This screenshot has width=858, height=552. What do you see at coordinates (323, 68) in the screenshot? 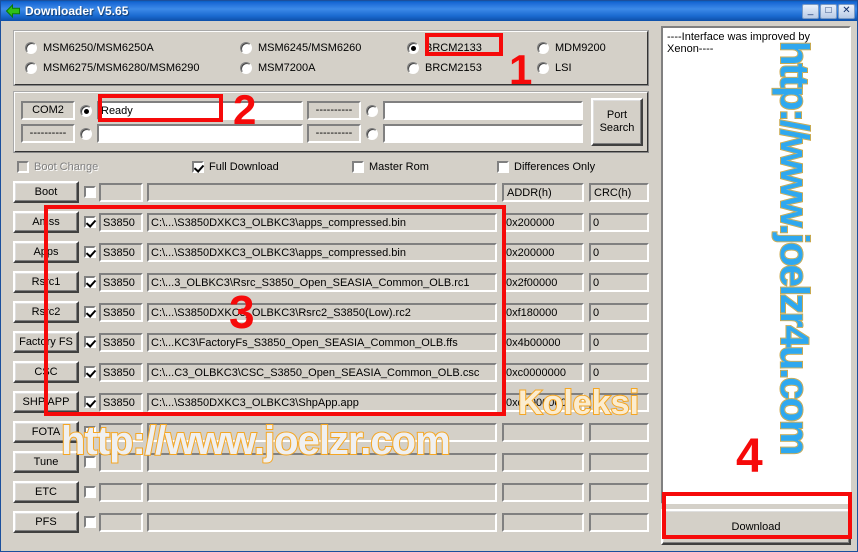
I see `chipset-option-msm7200a: MSM7200A` at bounding box center [323, 68].